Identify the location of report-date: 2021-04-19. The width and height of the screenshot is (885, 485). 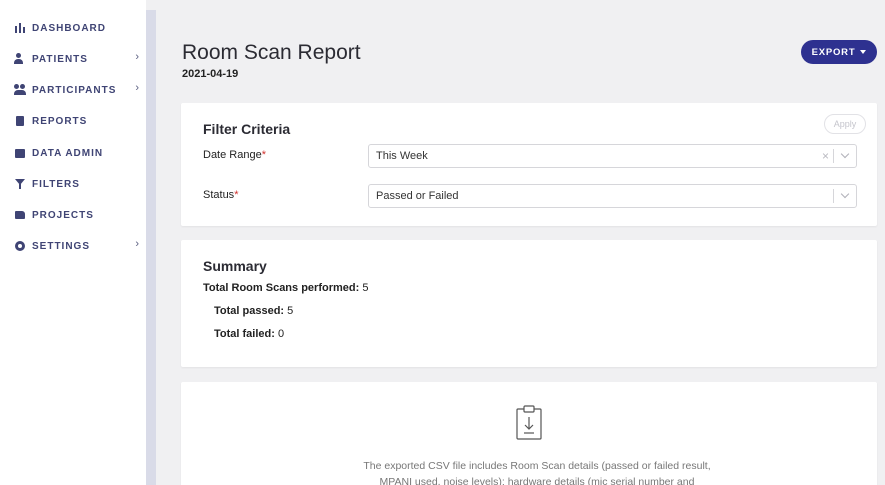
(210, 74).